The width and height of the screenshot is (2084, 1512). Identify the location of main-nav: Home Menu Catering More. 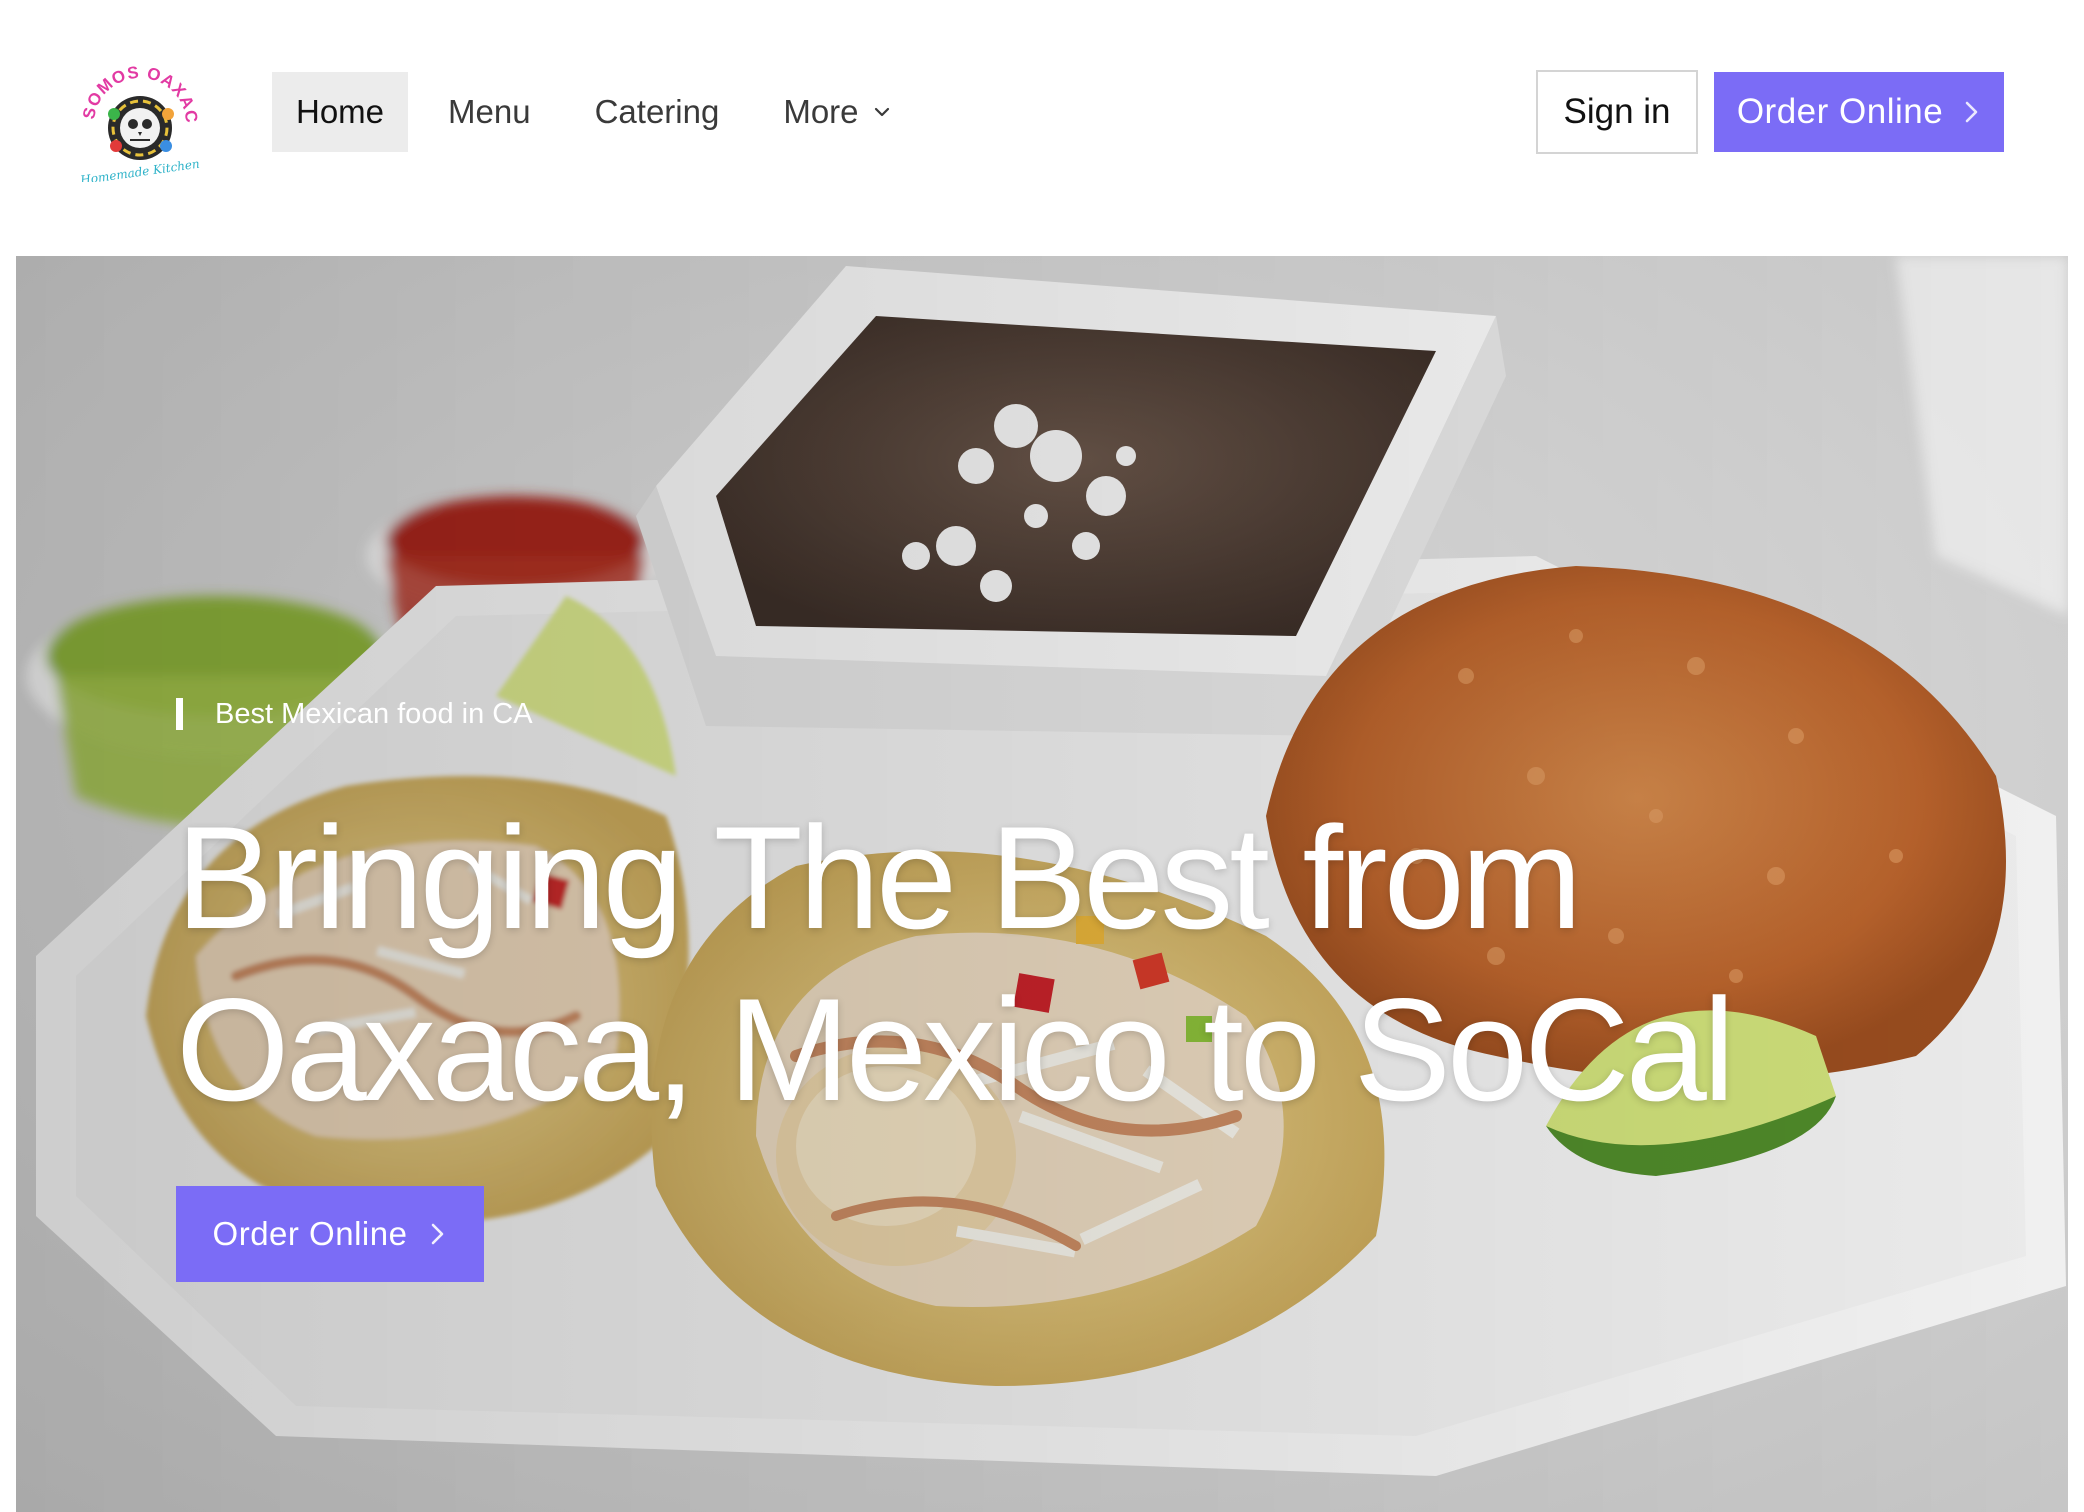
(594, 112).